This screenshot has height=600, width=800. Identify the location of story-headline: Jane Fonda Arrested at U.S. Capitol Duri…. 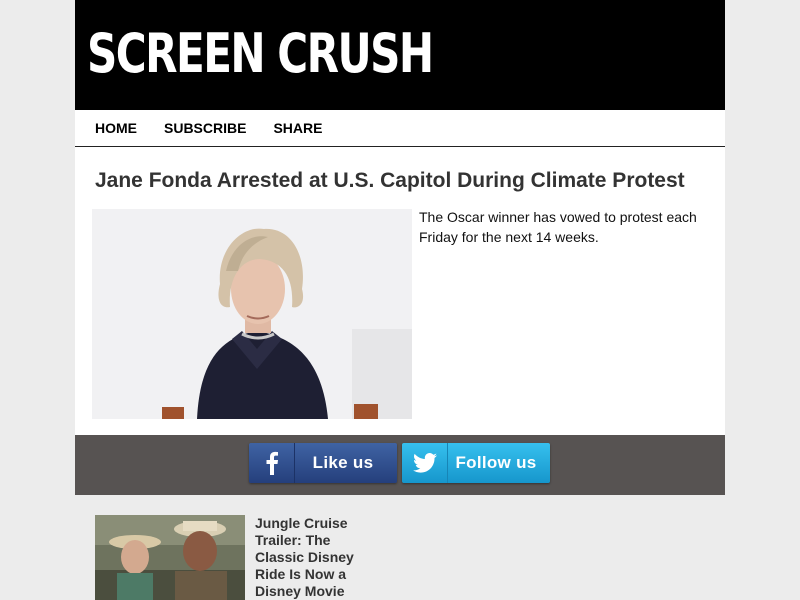
(400, 170).